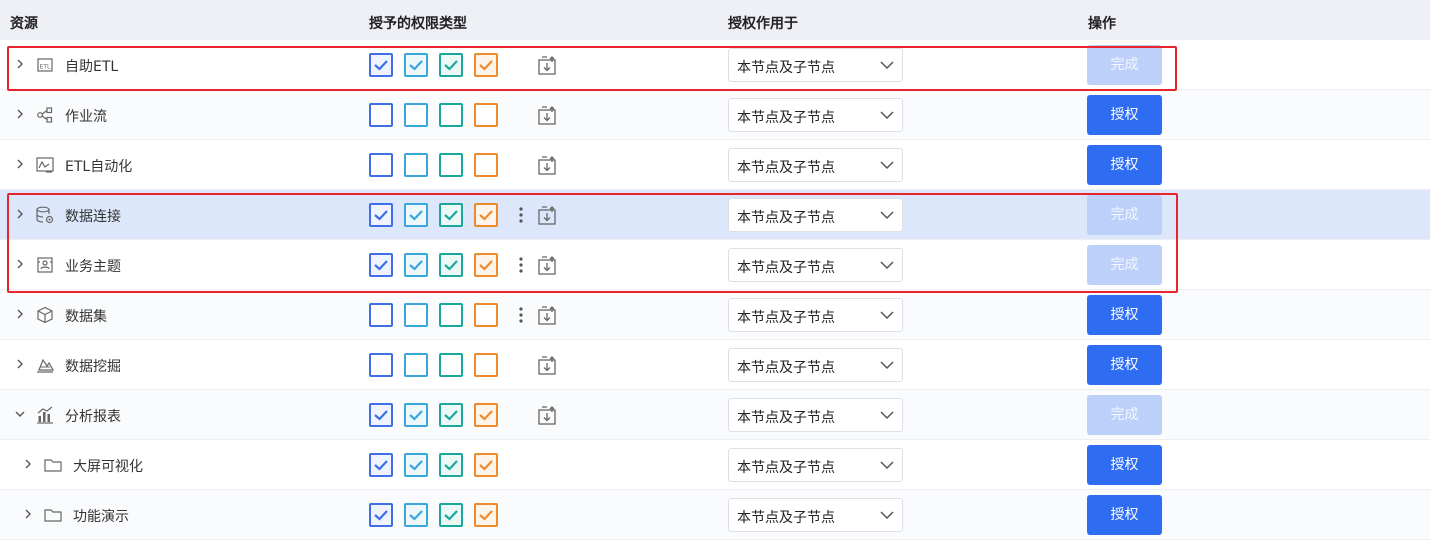 The height and width of the screenshot is (548, 1430). Describe the element at coordinates (93, 417) in the screenshot. I see `resource-label: 分析报表` at that location.